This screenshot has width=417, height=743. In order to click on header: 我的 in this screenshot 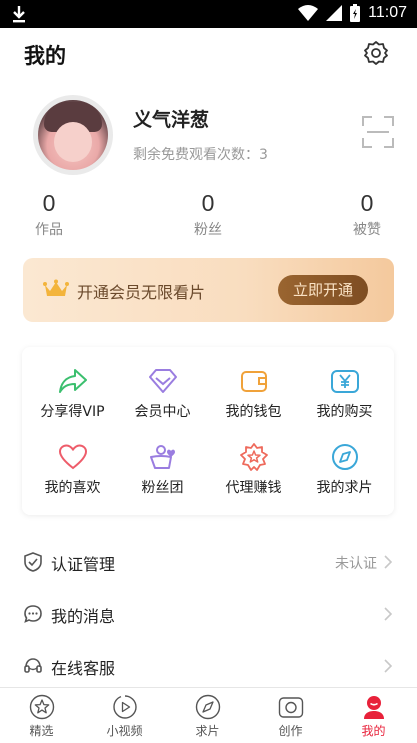, I will do `click(208, 54)`.